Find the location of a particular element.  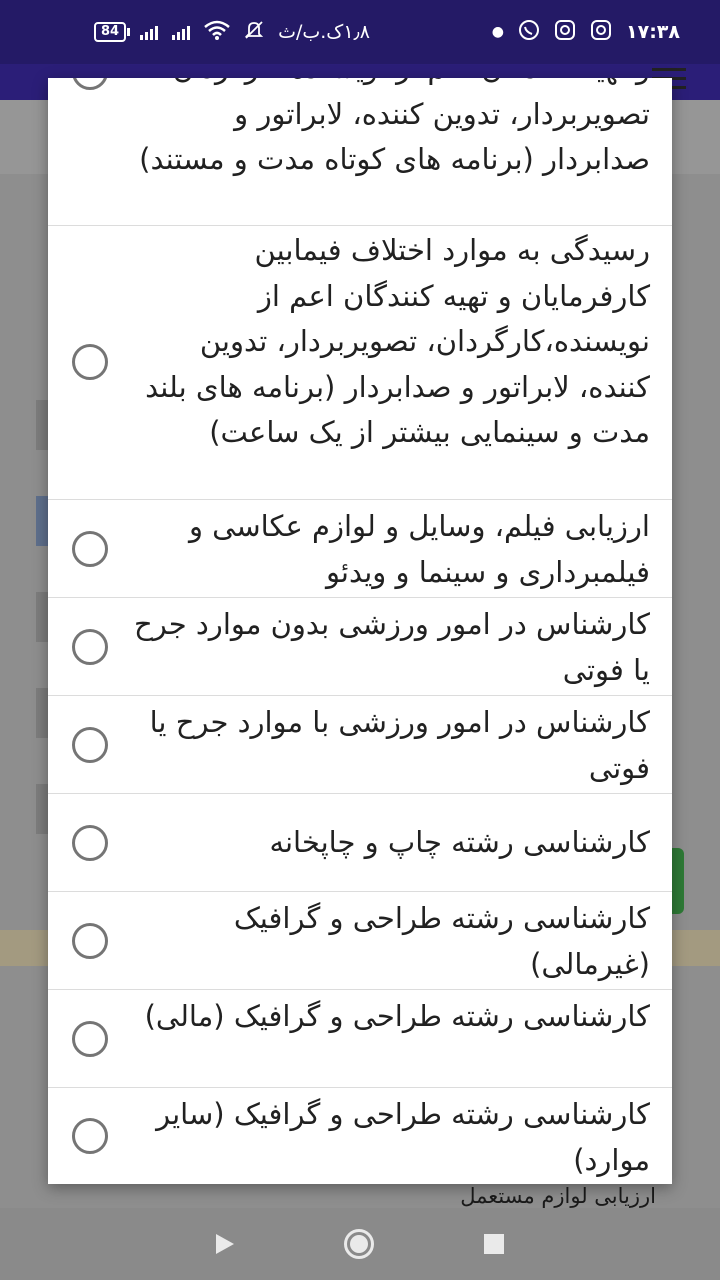

clock: ۱۷:۳۸ is located at coordinates (653, 32).